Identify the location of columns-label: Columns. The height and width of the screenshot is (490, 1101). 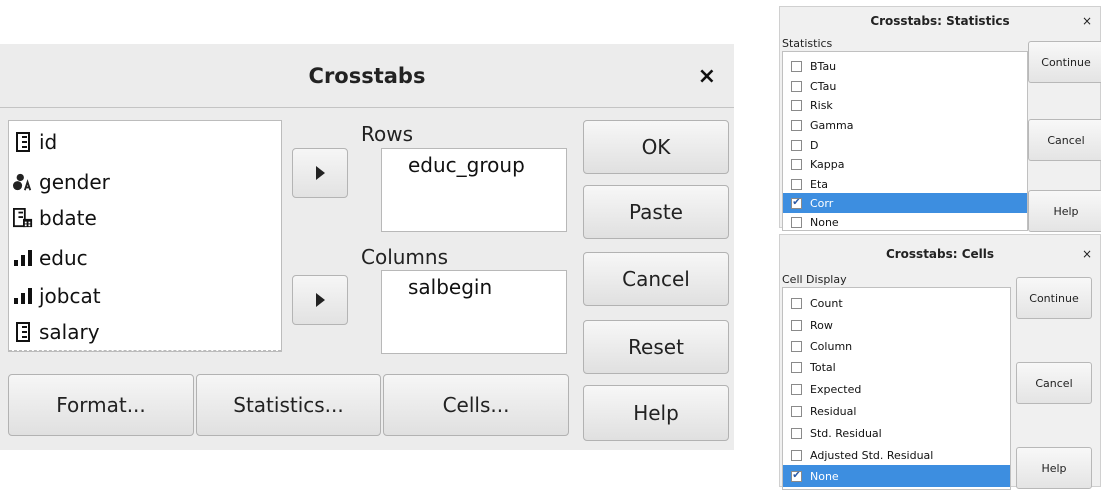
(405, 257).